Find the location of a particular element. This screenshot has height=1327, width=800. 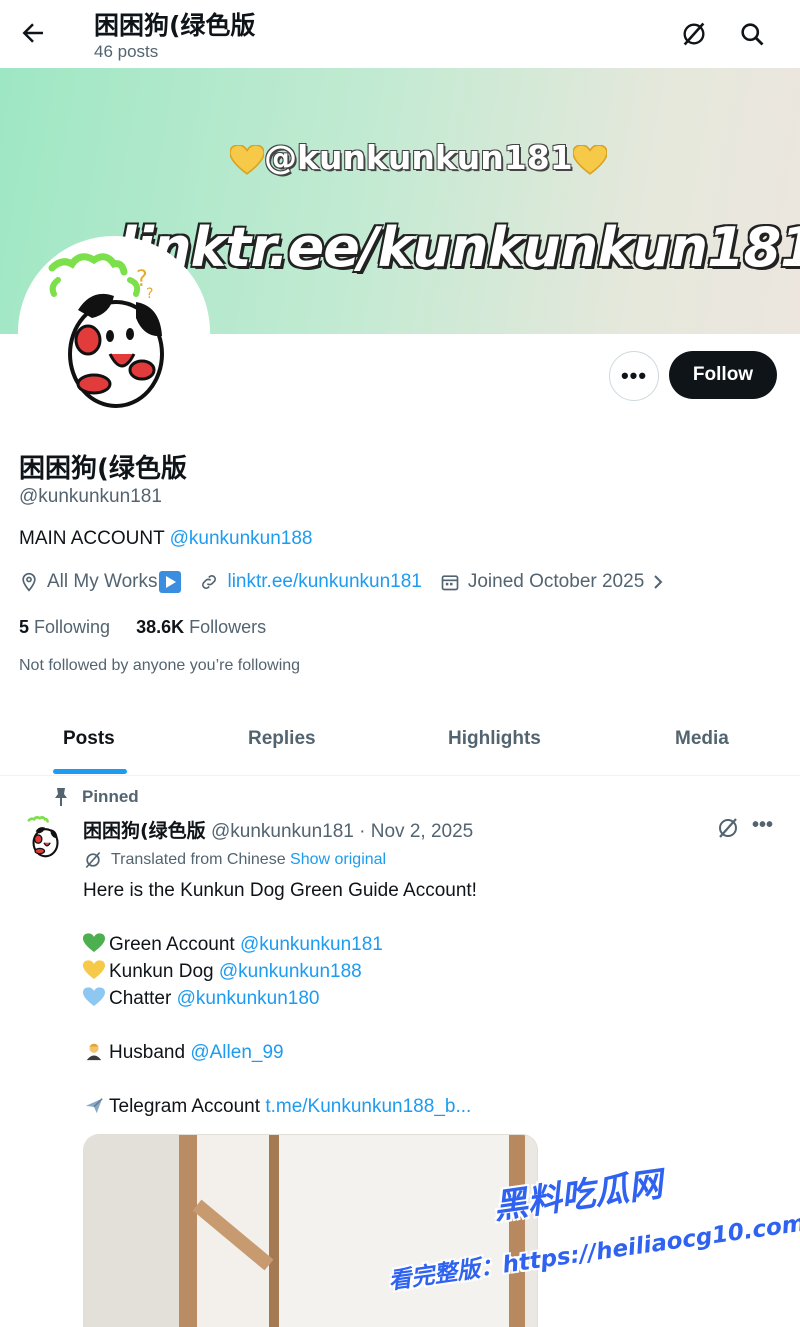

profile-tabs: Posts Replies Highlights Media is located at coordinates (400, 743).